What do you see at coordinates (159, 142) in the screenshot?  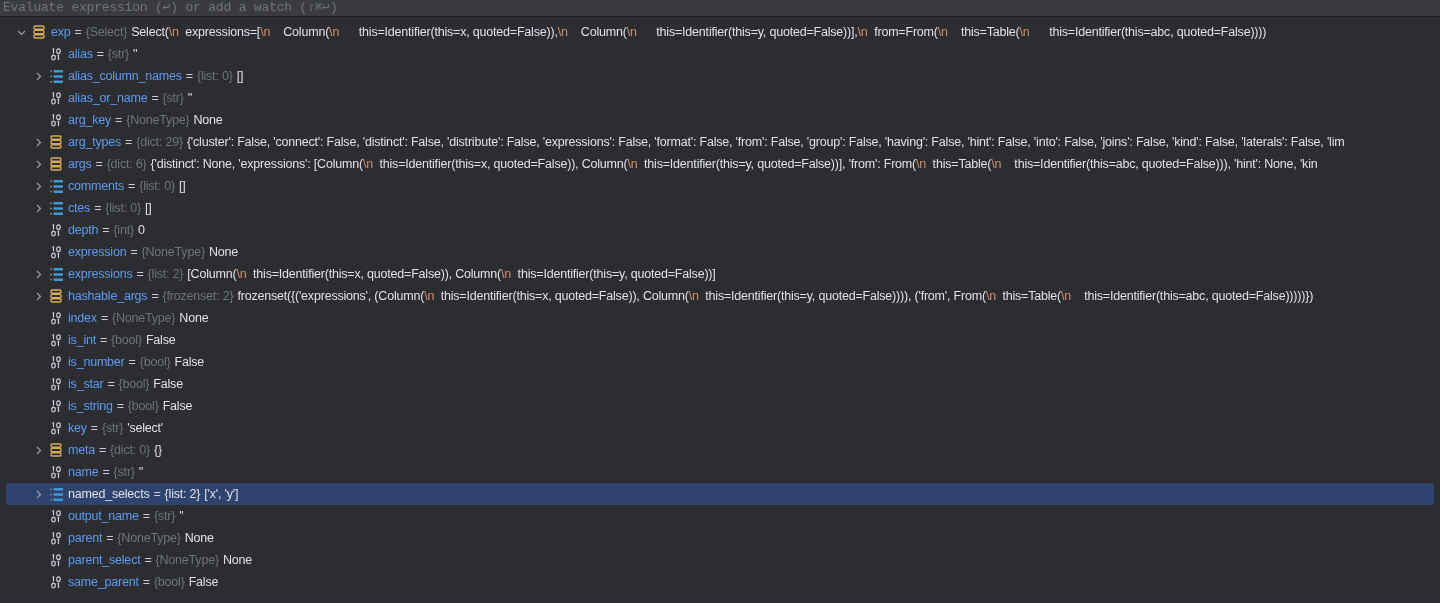 I see `variable-type: {dict: 29}` at bounding box center [159, 142].